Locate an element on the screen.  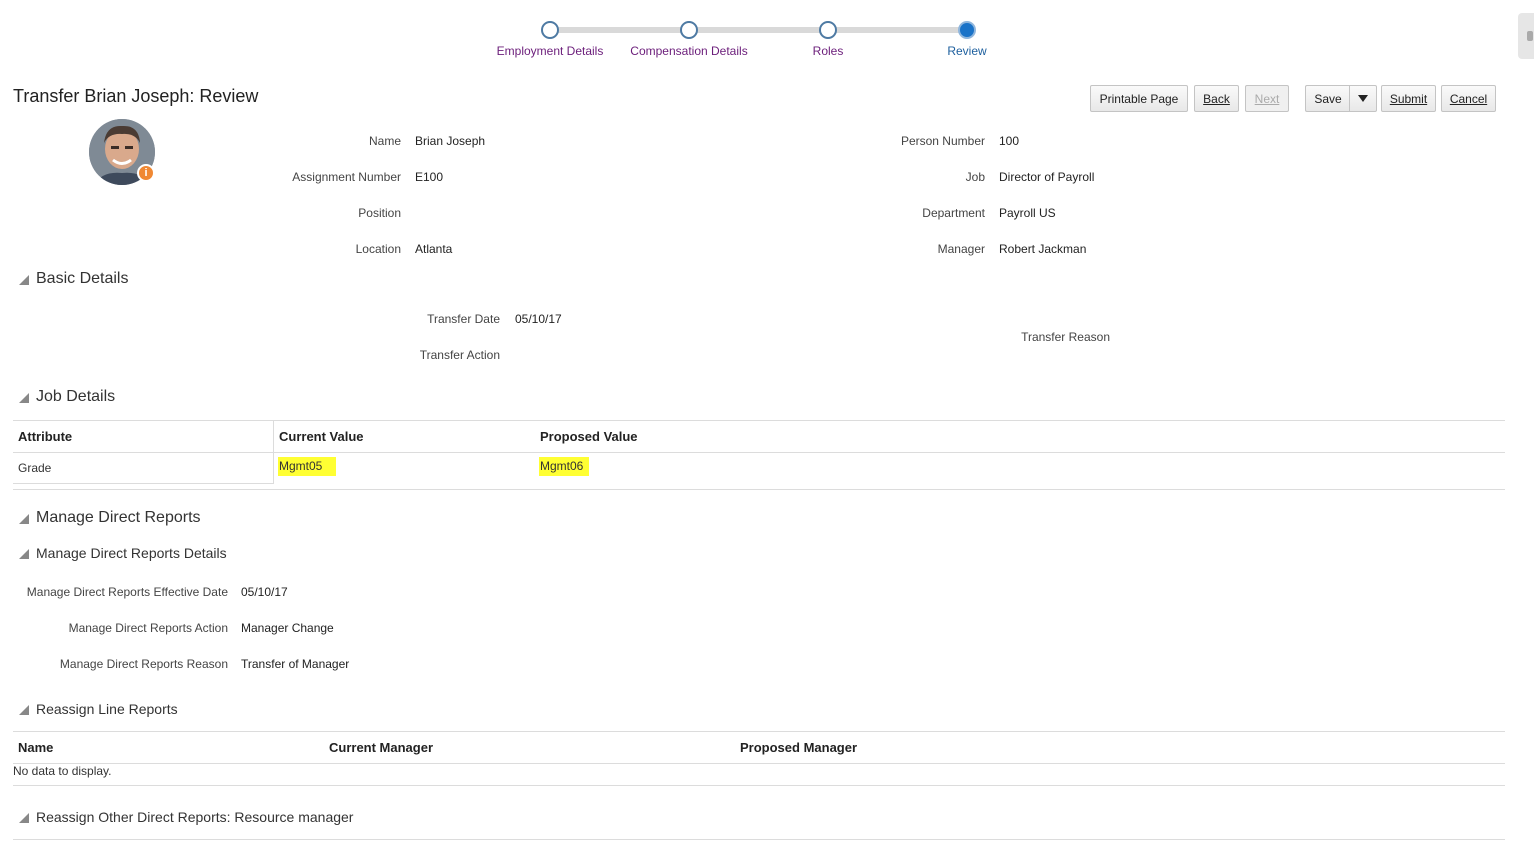
printable-page-button: Printable Page is located at coordinates (1139, 98).